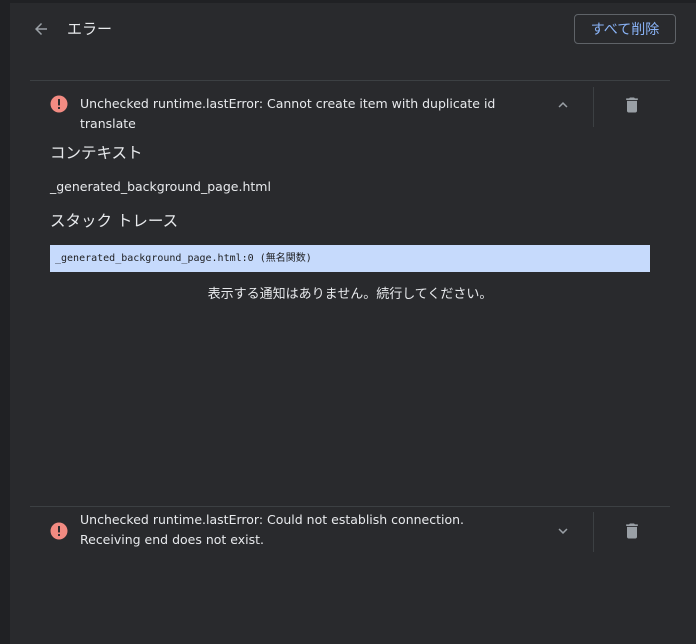  Describe the element at coordinates (5, 322) in the screenshot. I see `window-left-edge` at that location.